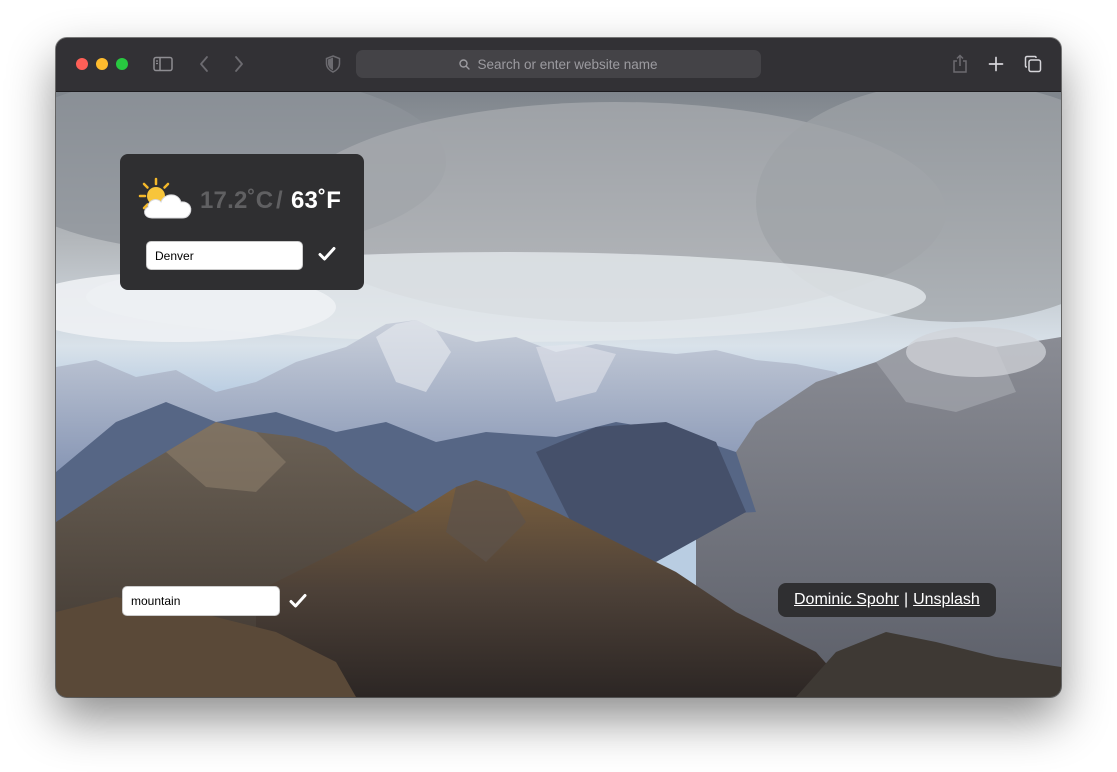 This screenshot has width=1117, height=772. What do you see at coordinates (333, 64) in the screenshot?
I see `shield-icon` at bounding box center [333, 64].